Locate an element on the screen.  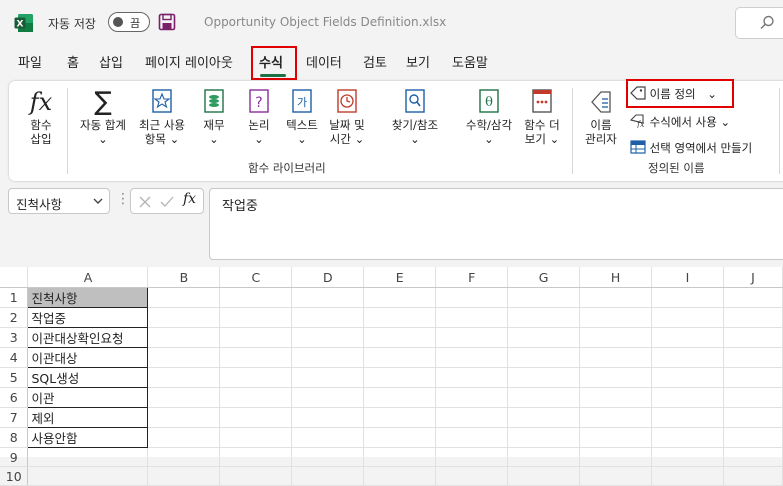
autosave-toggle: 끔 is located at coordinates (129, 22).